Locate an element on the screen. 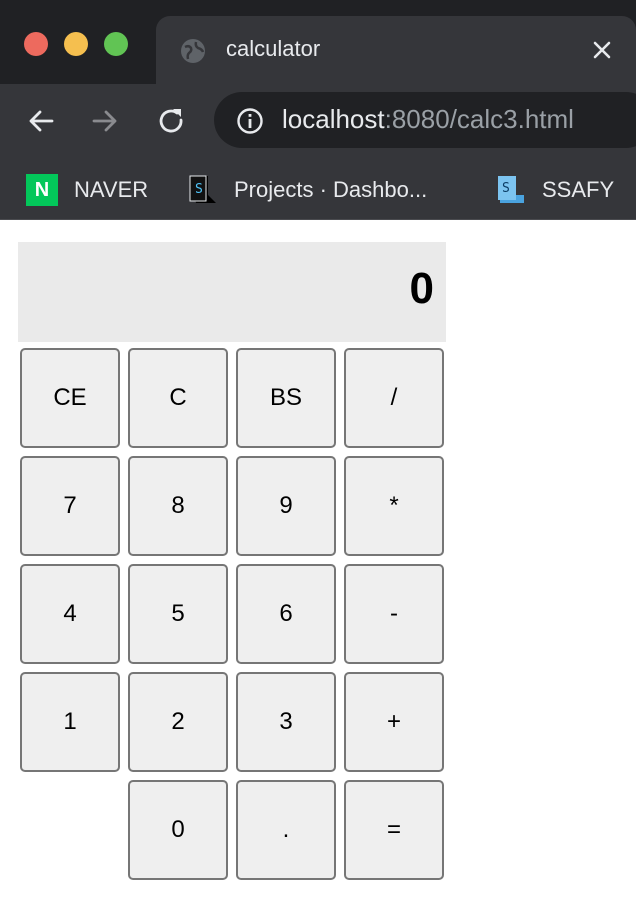 The width and height of the screenshot is (636, 916). clear-button: C is located at coordinates (178, 398).